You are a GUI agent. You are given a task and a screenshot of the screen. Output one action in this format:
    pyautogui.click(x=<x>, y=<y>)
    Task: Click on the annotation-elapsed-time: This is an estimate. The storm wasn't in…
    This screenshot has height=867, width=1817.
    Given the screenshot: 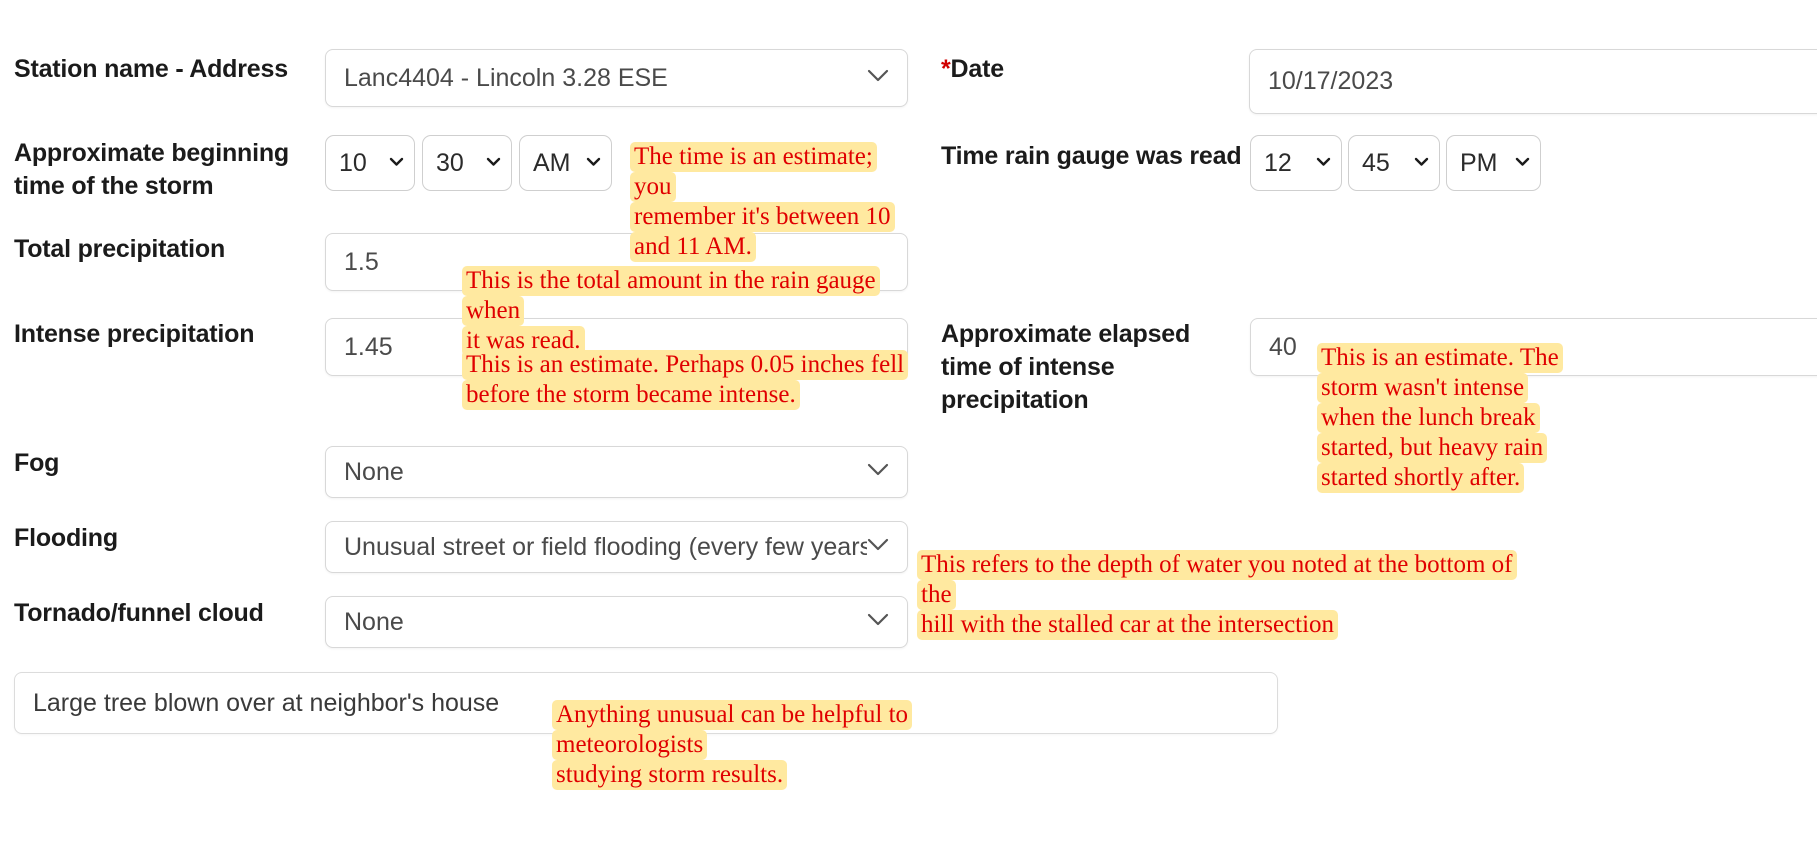 What is the action you would take?
    pyautogui.click(x=1440, y=403)
    